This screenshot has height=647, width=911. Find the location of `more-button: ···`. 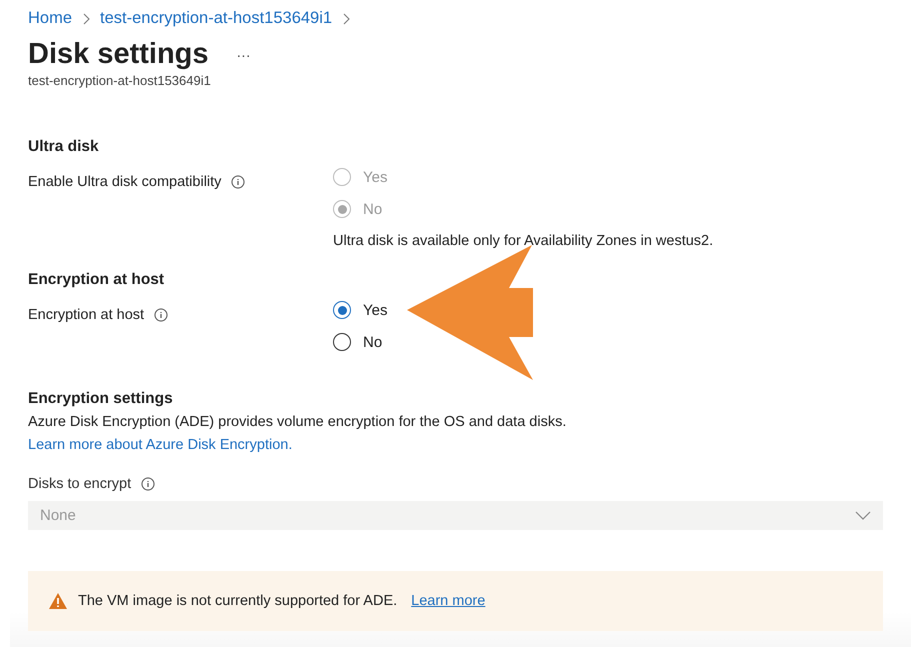

more-button: ··· is located at coordinates (243, 54).